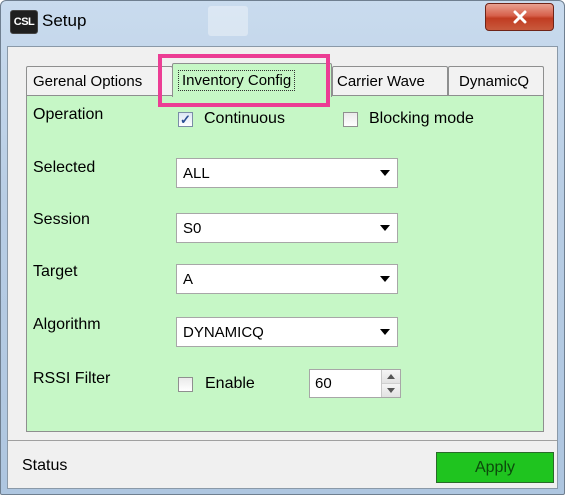  Describe the element at coordinates (381, 81) in the screenshot. I see `tab-label: Carrier Wave` at that location.